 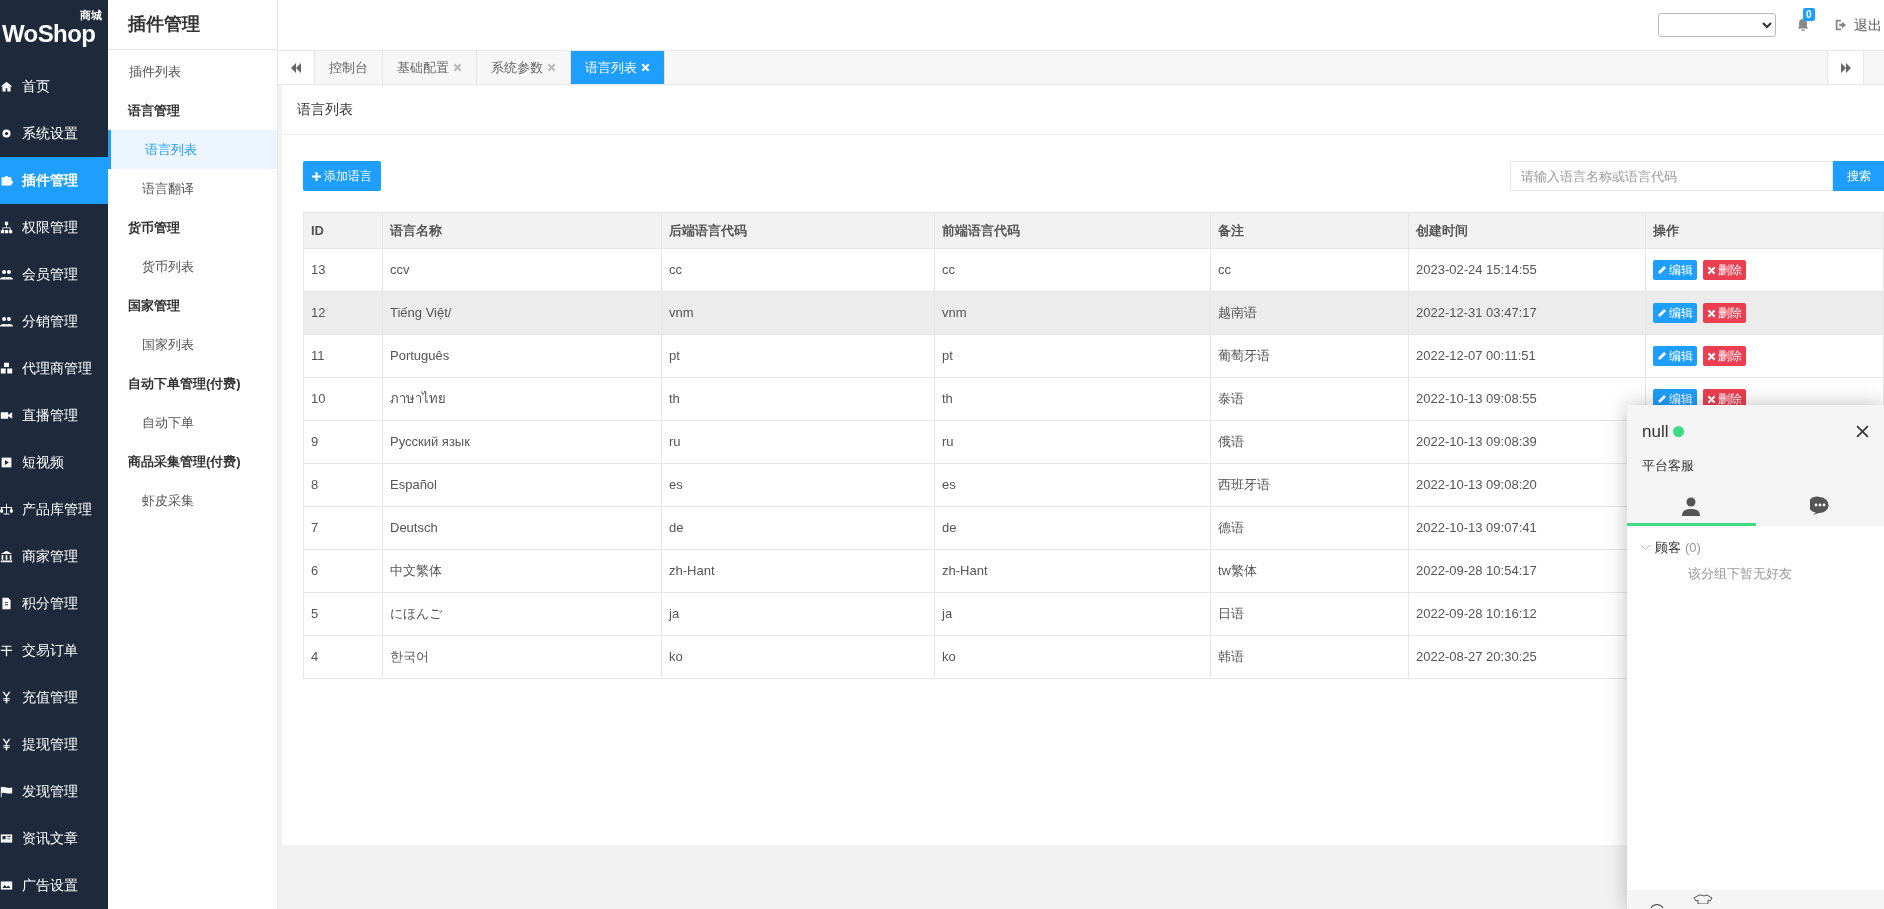 I want to click on sidebar-item: 充值管理, so click(x=54, y=697).